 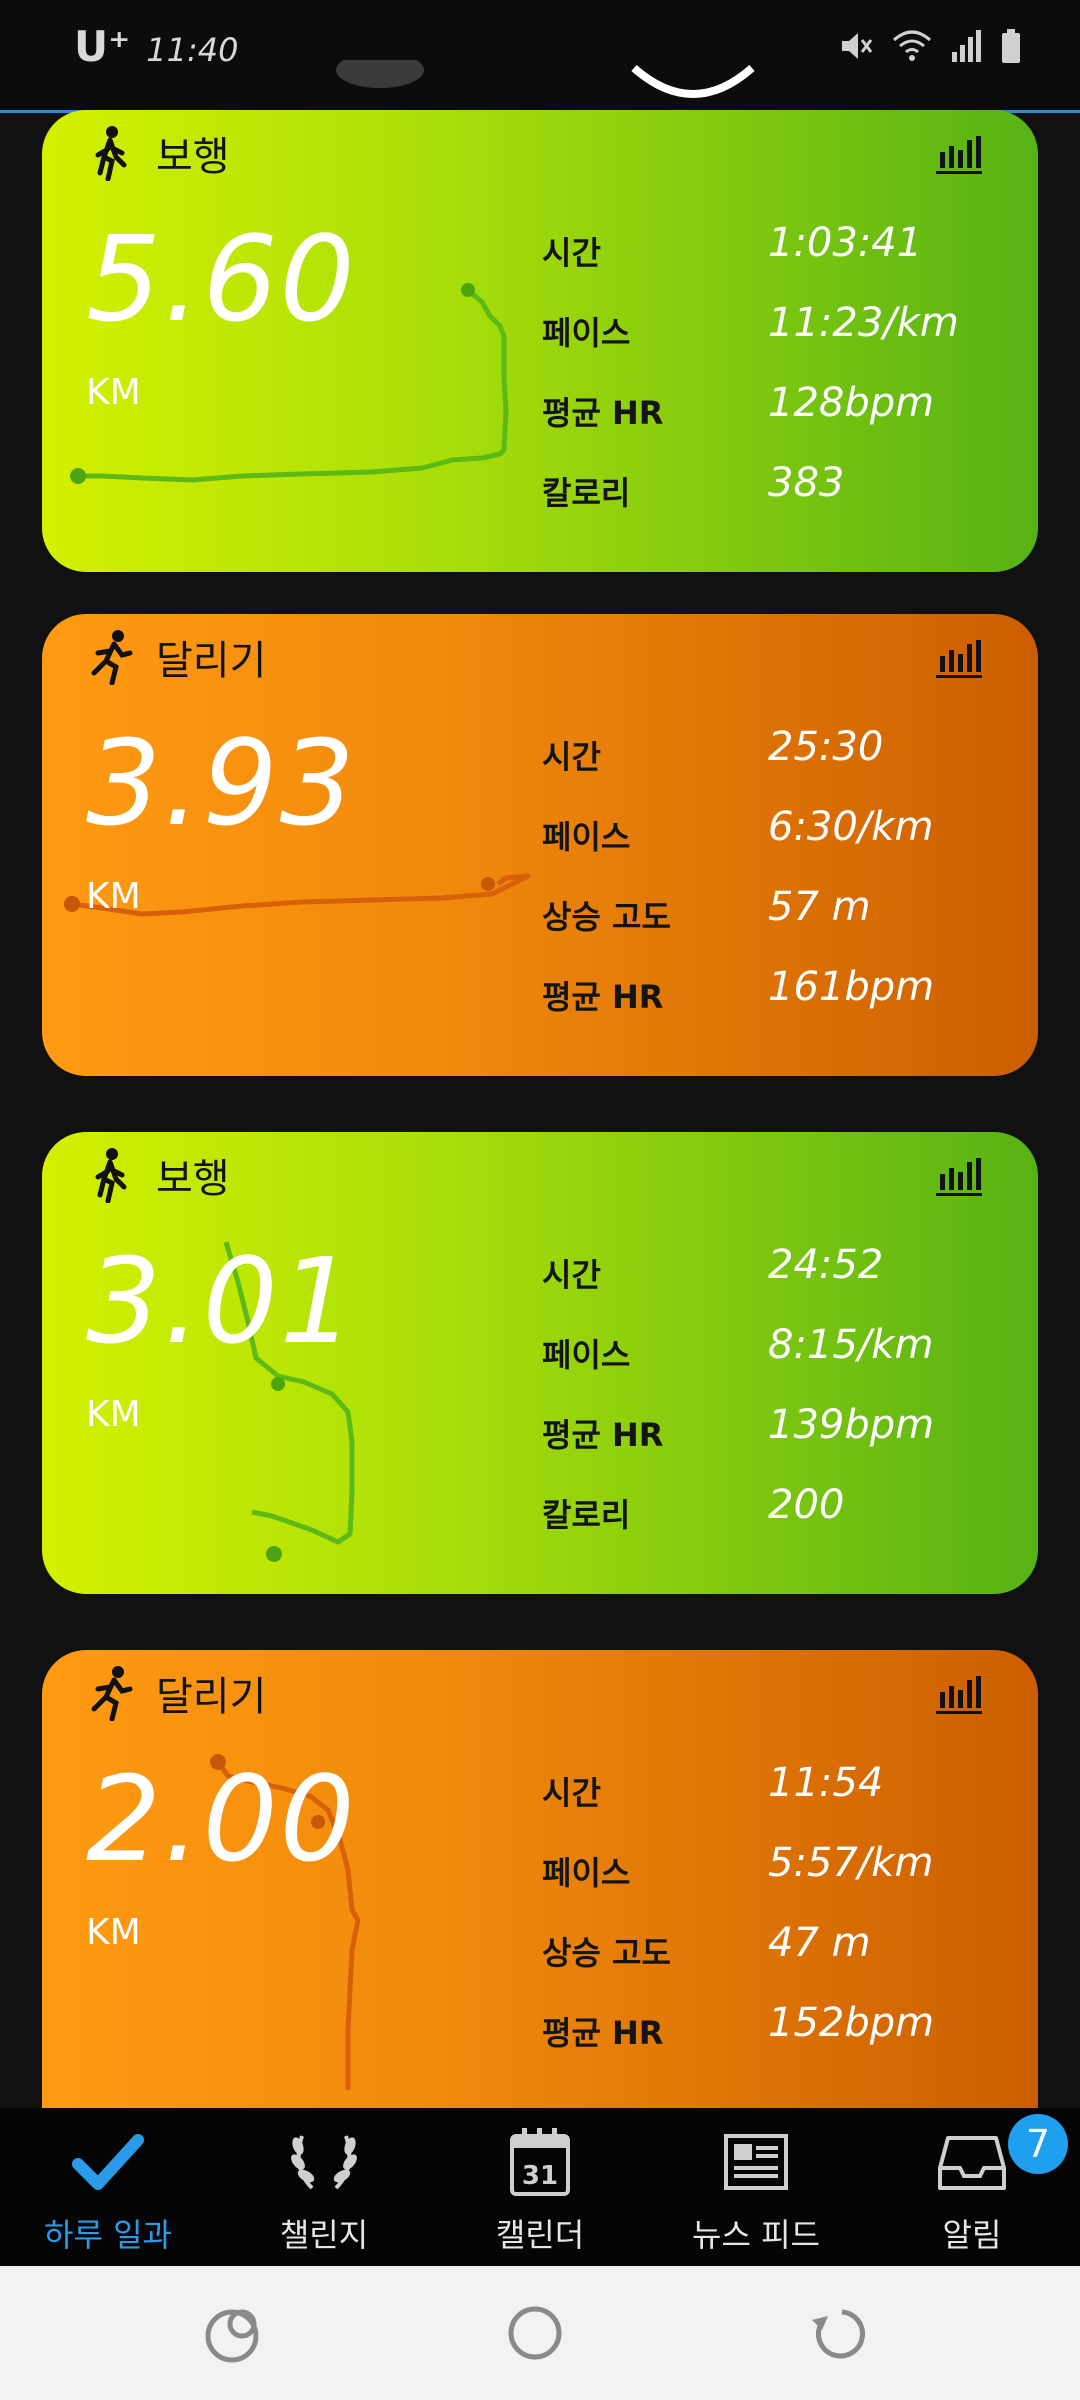 What do you see at coordinates (235, 2333) in the screenshot?
I see `recents-icon` at bounding box center [235, 2333].